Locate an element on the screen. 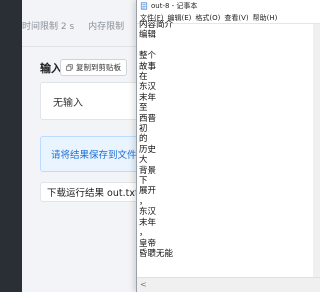 This screenshot has height=292, width=320. notepad-line: 故事 is located at coordinates (148, 66).